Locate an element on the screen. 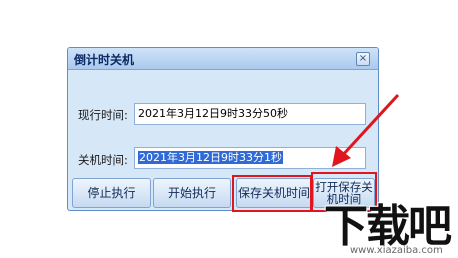 This screenshot has width=458, height=258. watermark-url: www.xiazaiba.com is located at coordinates (396, 250).